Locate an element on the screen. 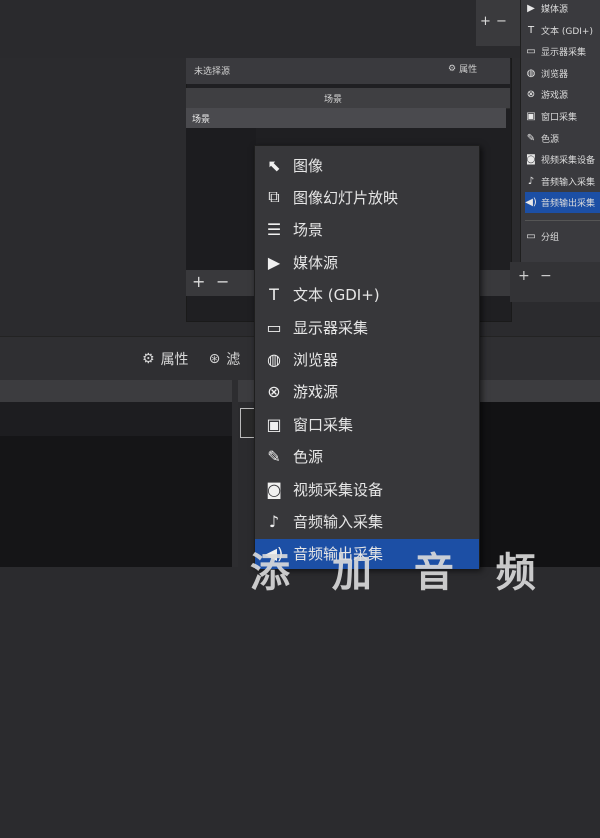  menu-item: ⧉ 图像幻灯片放映 is located at coordinates (367, 197).